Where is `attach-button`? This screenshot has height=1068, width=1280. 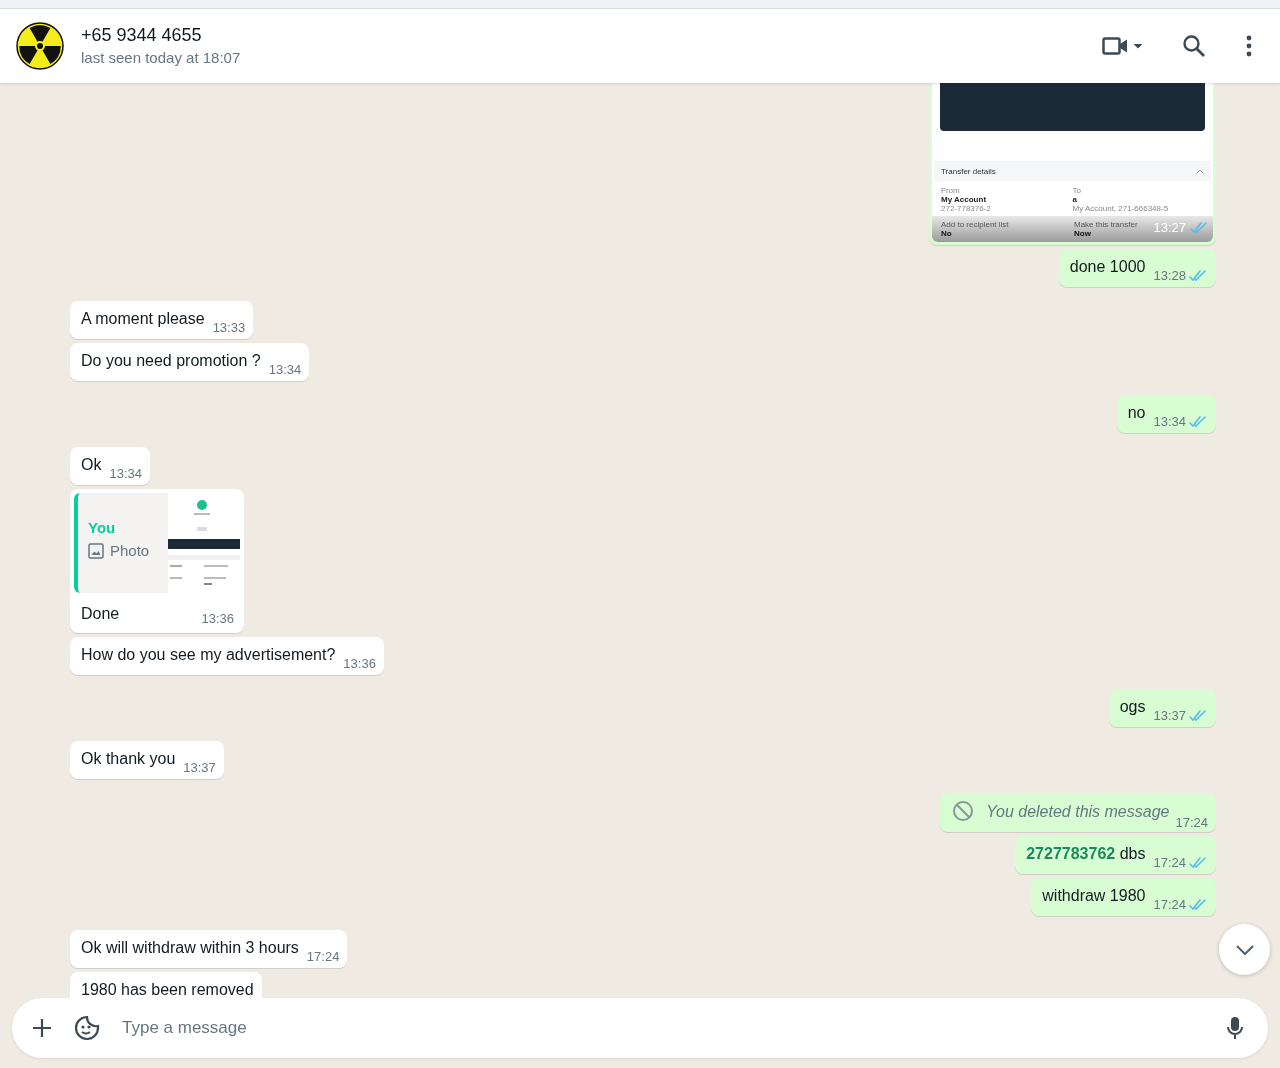
attach-button is located at coordinates (42, 1028).